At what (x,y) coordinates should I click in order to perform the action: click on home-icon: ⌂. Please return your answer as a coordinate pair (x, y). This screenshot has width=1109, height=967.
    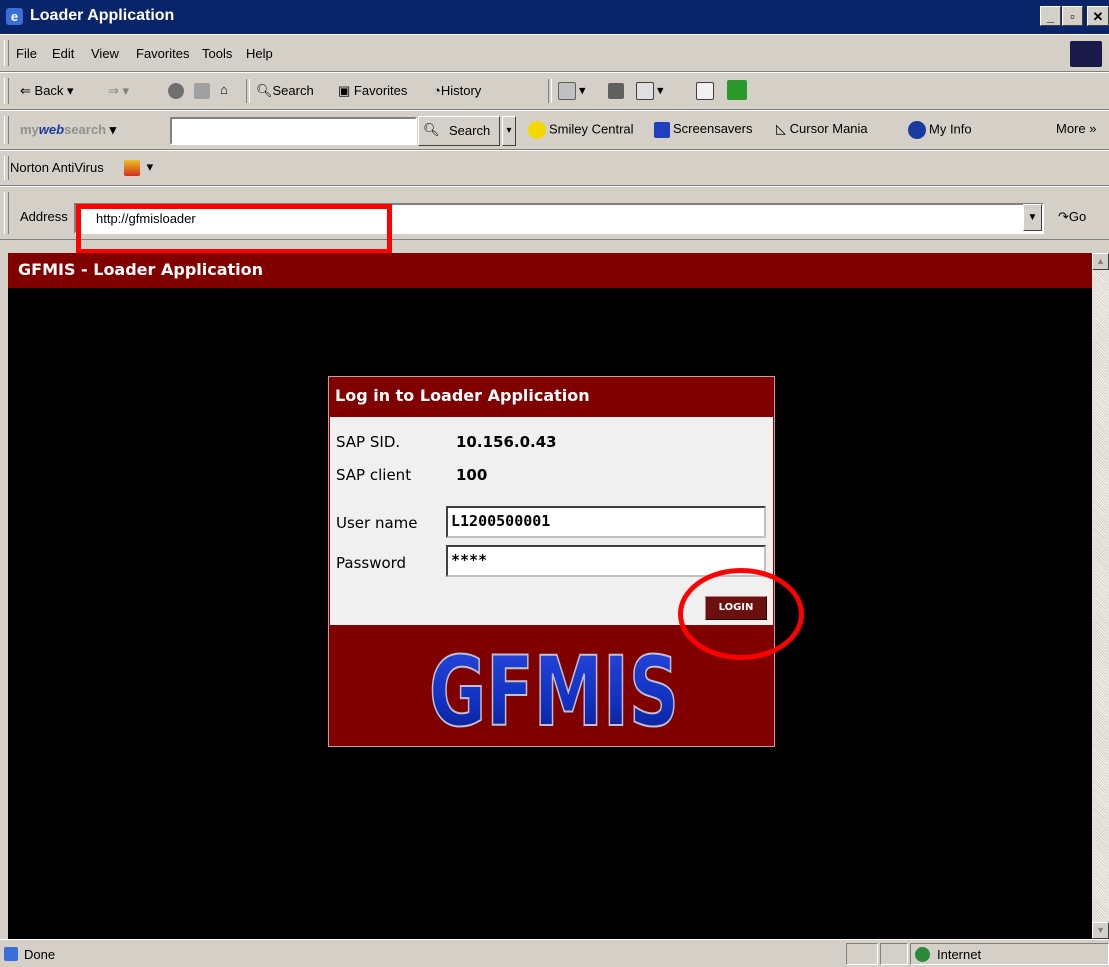
    Looking at the image, I should click on (224, 89).